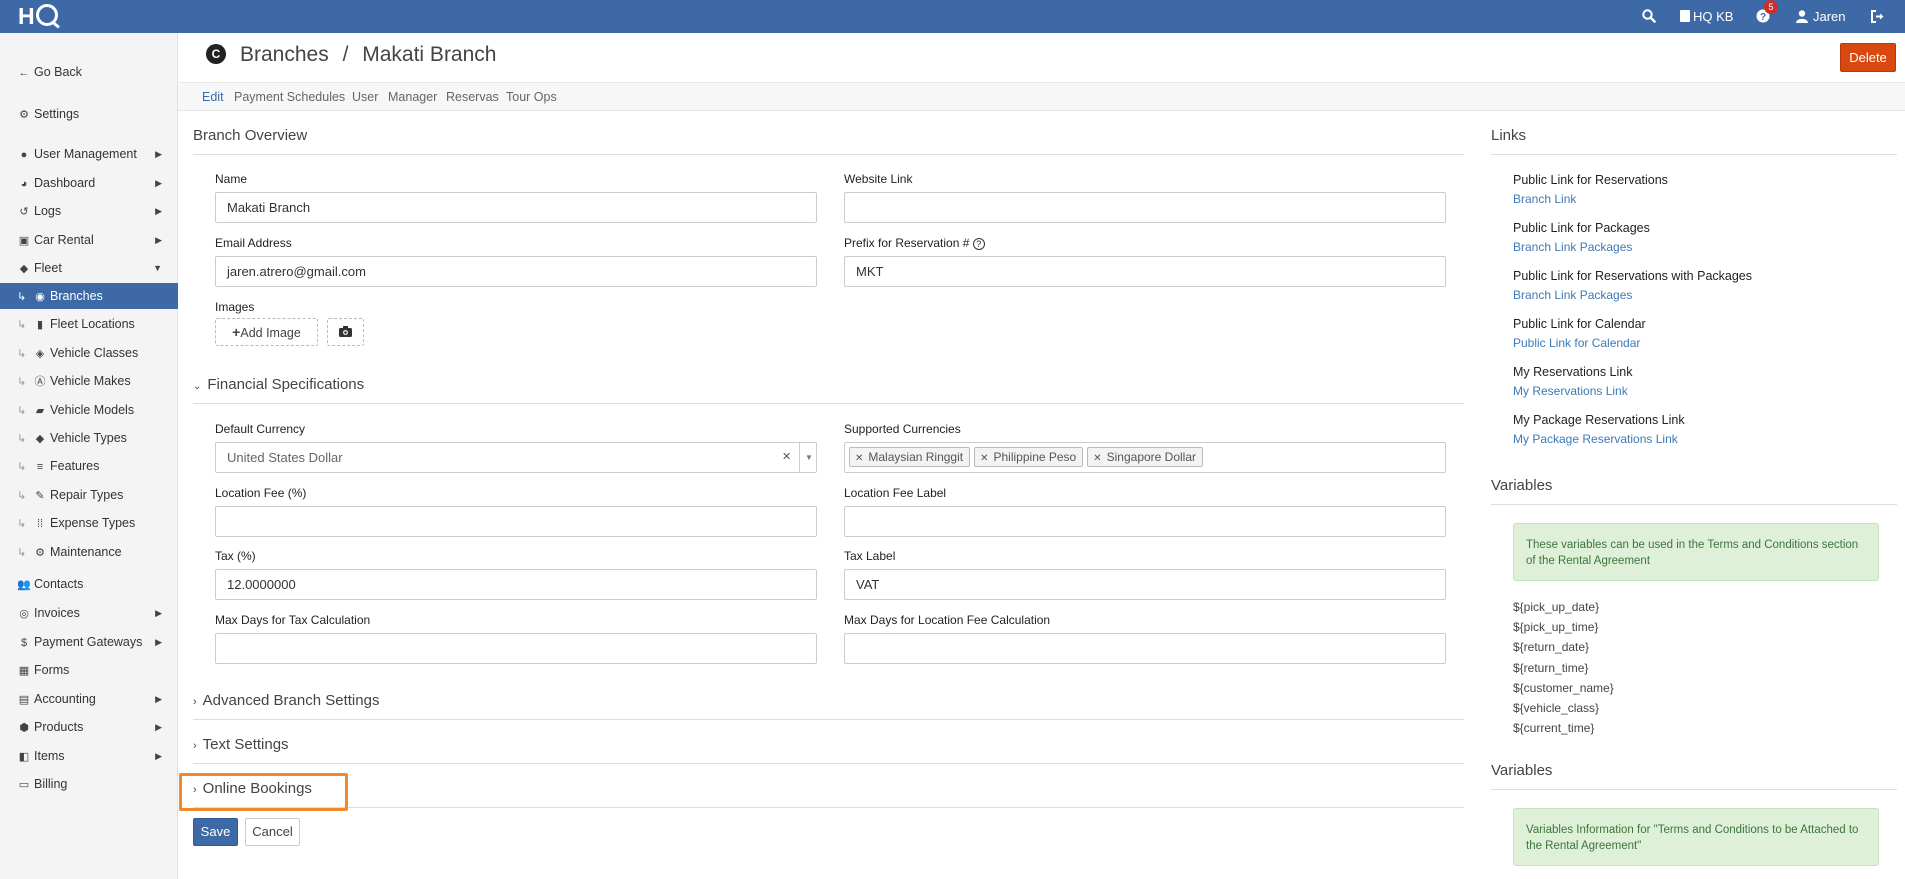 The width and height of the screenshot is (1905, 879). I want to click on sidebar-item-accounting: ▤ Accounting ▶, so click(89, 699).